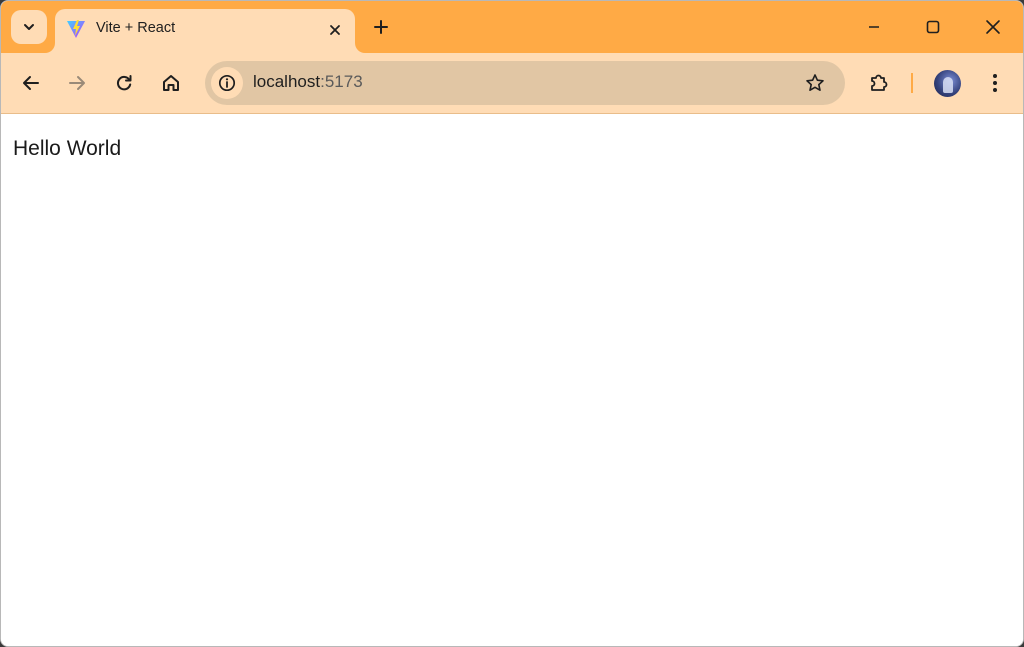  I want to click on forward-button, so click(77, 83).